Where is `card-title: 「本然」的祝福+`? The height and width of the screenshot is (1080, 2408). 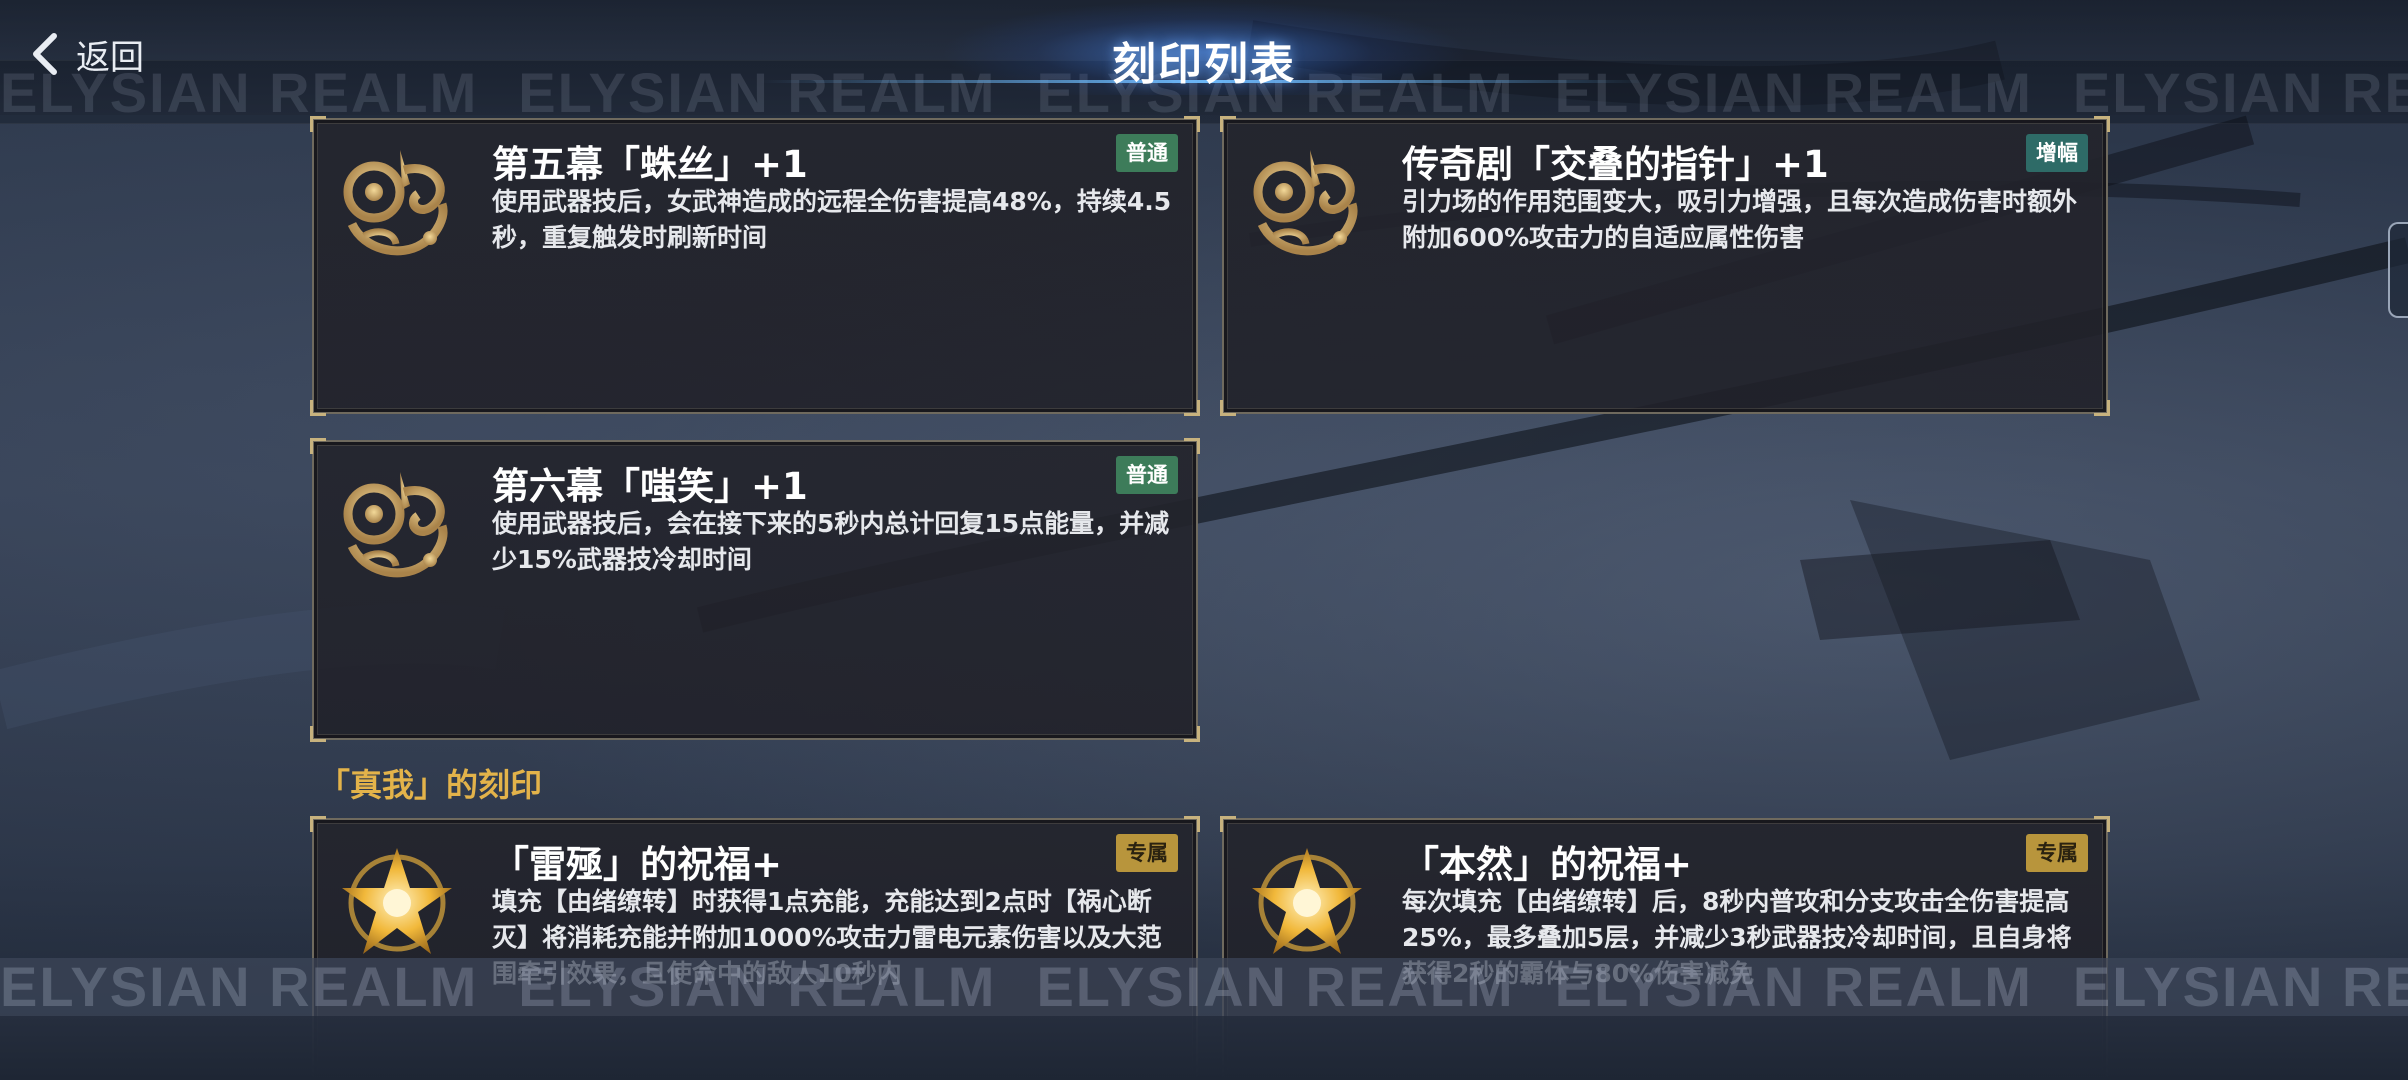
card-title: 「本然」的祝福+ is located at coordinates (1547, 864).